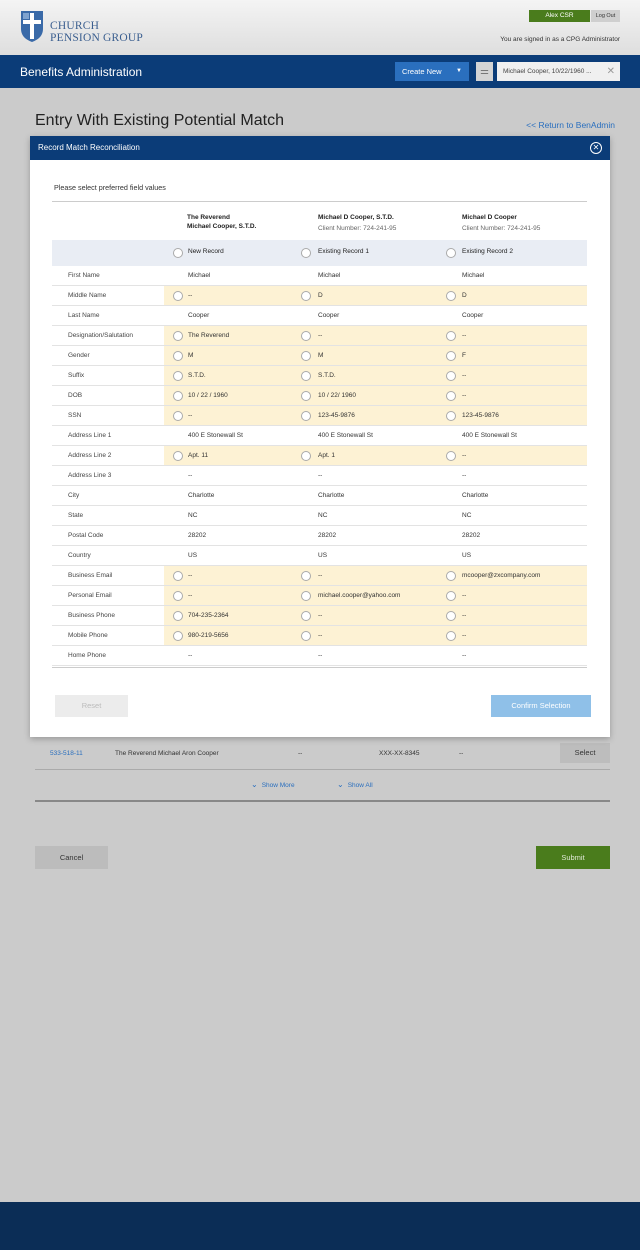 The height and width of the screenshot is (1250, 640). I want to click on field-label: Business Email, so click(90, 575).